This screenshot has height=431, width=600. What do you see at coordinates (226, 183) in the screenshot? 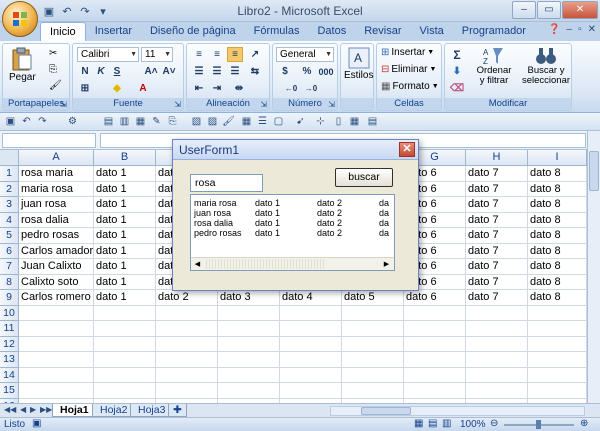
I see `search-input: rosa` at bounding box center [226, 183].